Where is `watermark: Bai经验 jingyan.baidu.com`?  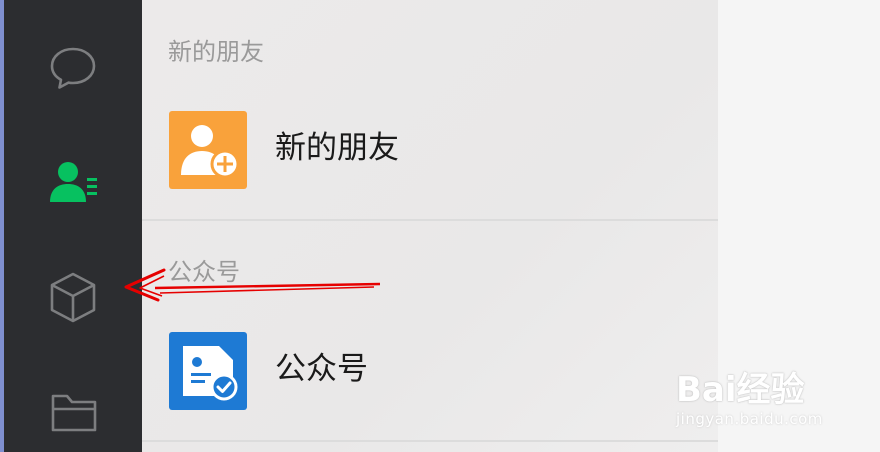 watermark: Bai经验 jingyan.baidu.com is located at coordinates (776, 396).